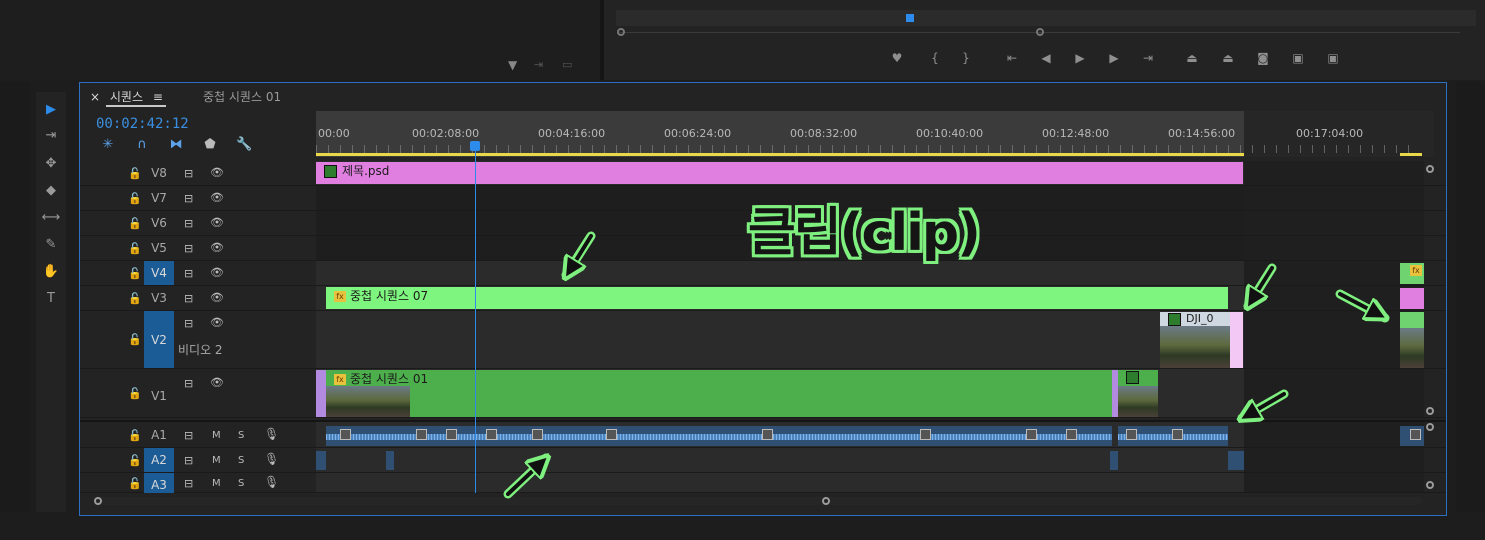  I want to click on bottom-edge, so click(742, 528).